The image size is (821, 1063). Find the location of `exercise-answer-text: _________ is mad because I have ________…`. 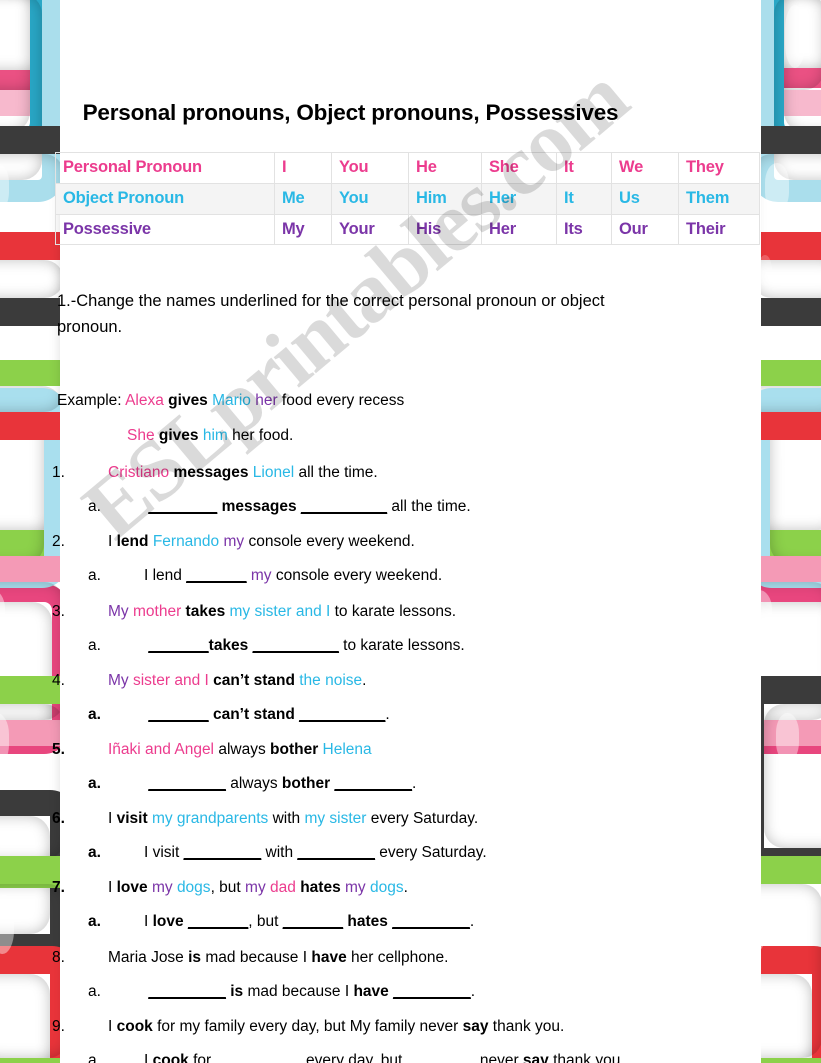

exercise-answer-text: _________ is mad because I have ________… is located at coordinates (309, 991).